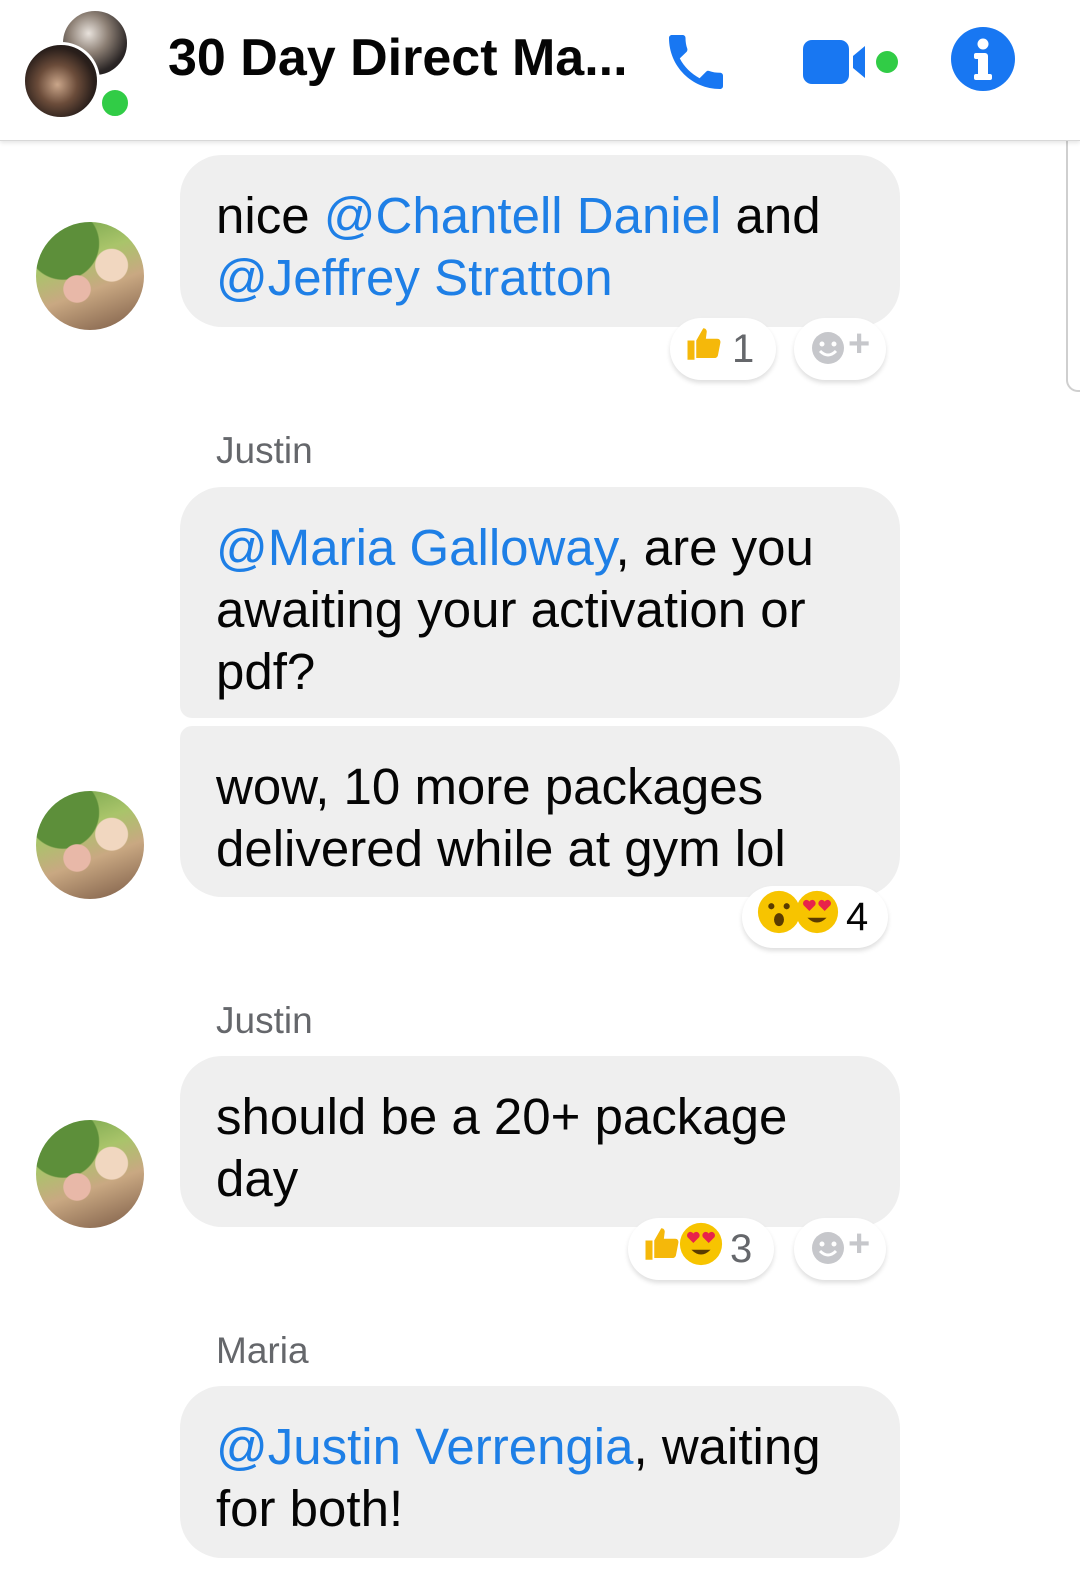  I want to click on mention-link: @Jeffrey Stratton, so click(414, 277).